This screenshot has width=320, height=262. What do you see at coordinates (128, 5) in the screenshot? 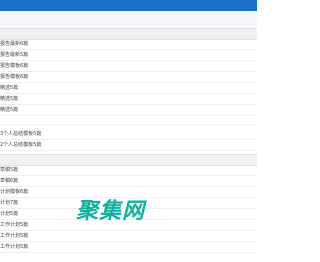
I see `top-navigation-bar` at bounding box center [128, 5].